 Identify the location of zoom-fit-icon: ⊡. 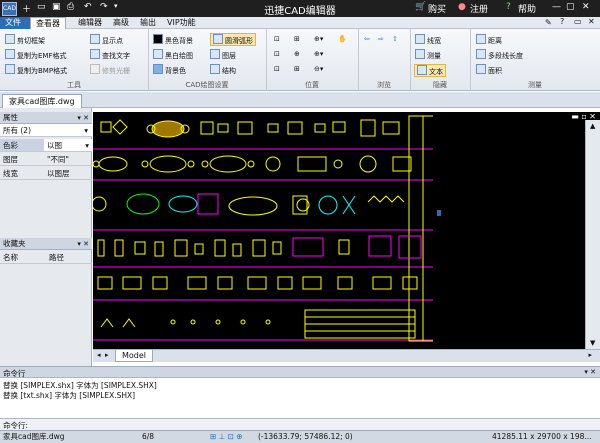
(277, 54).